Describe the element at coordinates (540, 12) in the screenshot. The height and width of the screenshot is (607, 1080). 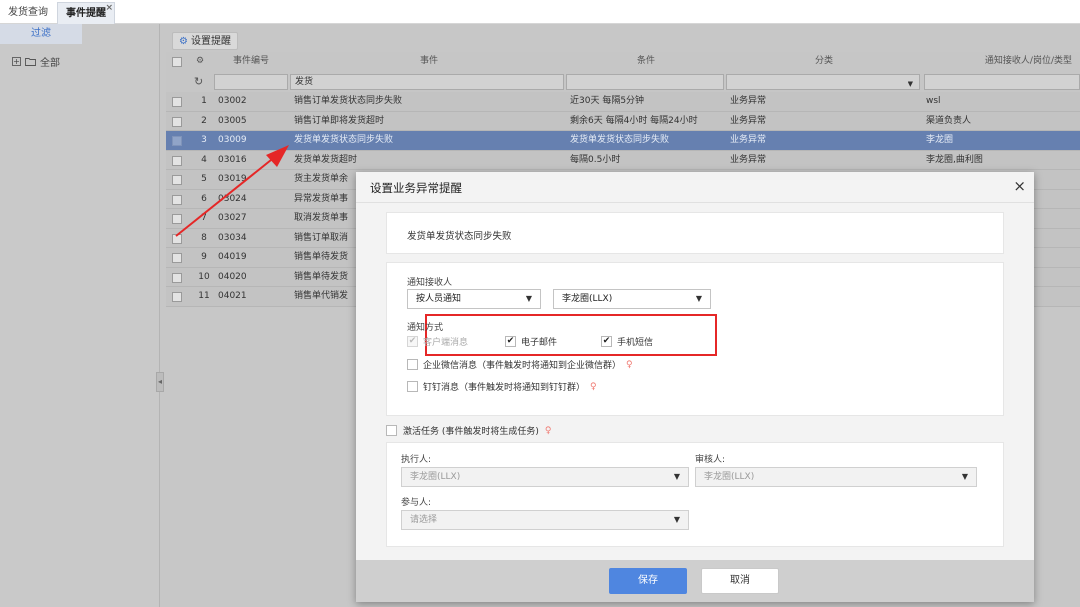
I see `tab-bar: 发货查询 事件提醒 ×` at that location.